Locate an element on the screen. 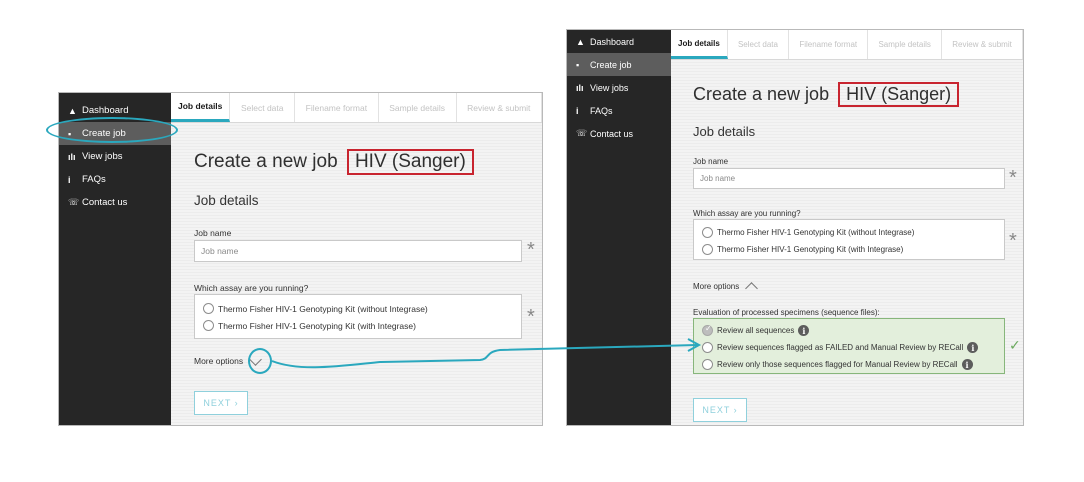 The height and width of the screenshot is (482, 1084). sidebar-item-create-job: ▪ Create job is located at coordinates (619, 64).